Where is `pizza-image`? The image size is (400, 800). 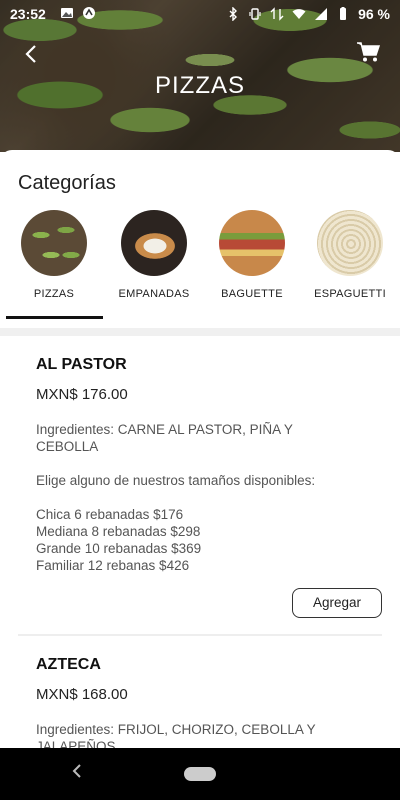 pizza-image is located at coordinates (54, 243).